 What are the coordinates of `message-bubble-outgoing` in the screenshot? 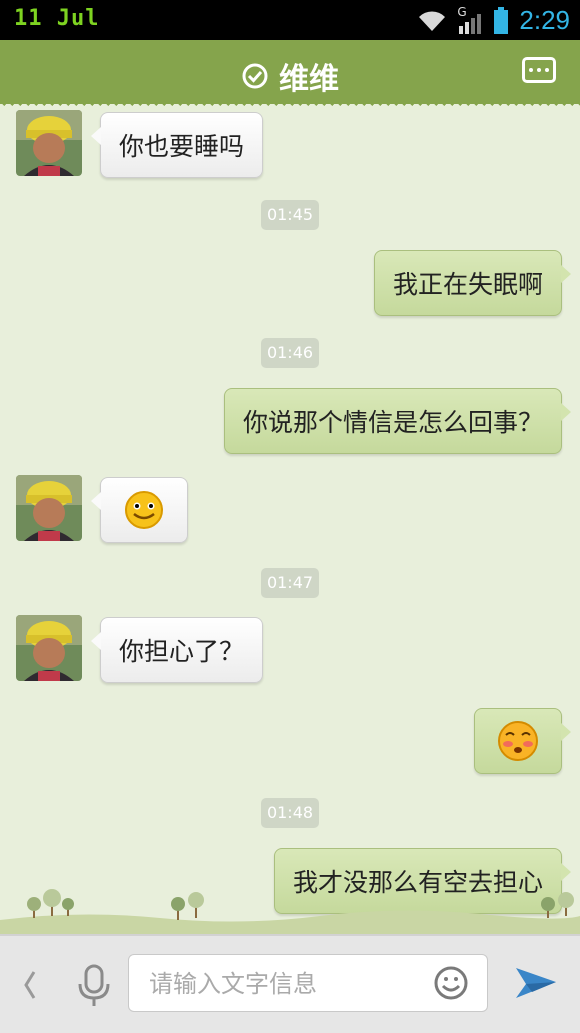 It's located at (522, 741).